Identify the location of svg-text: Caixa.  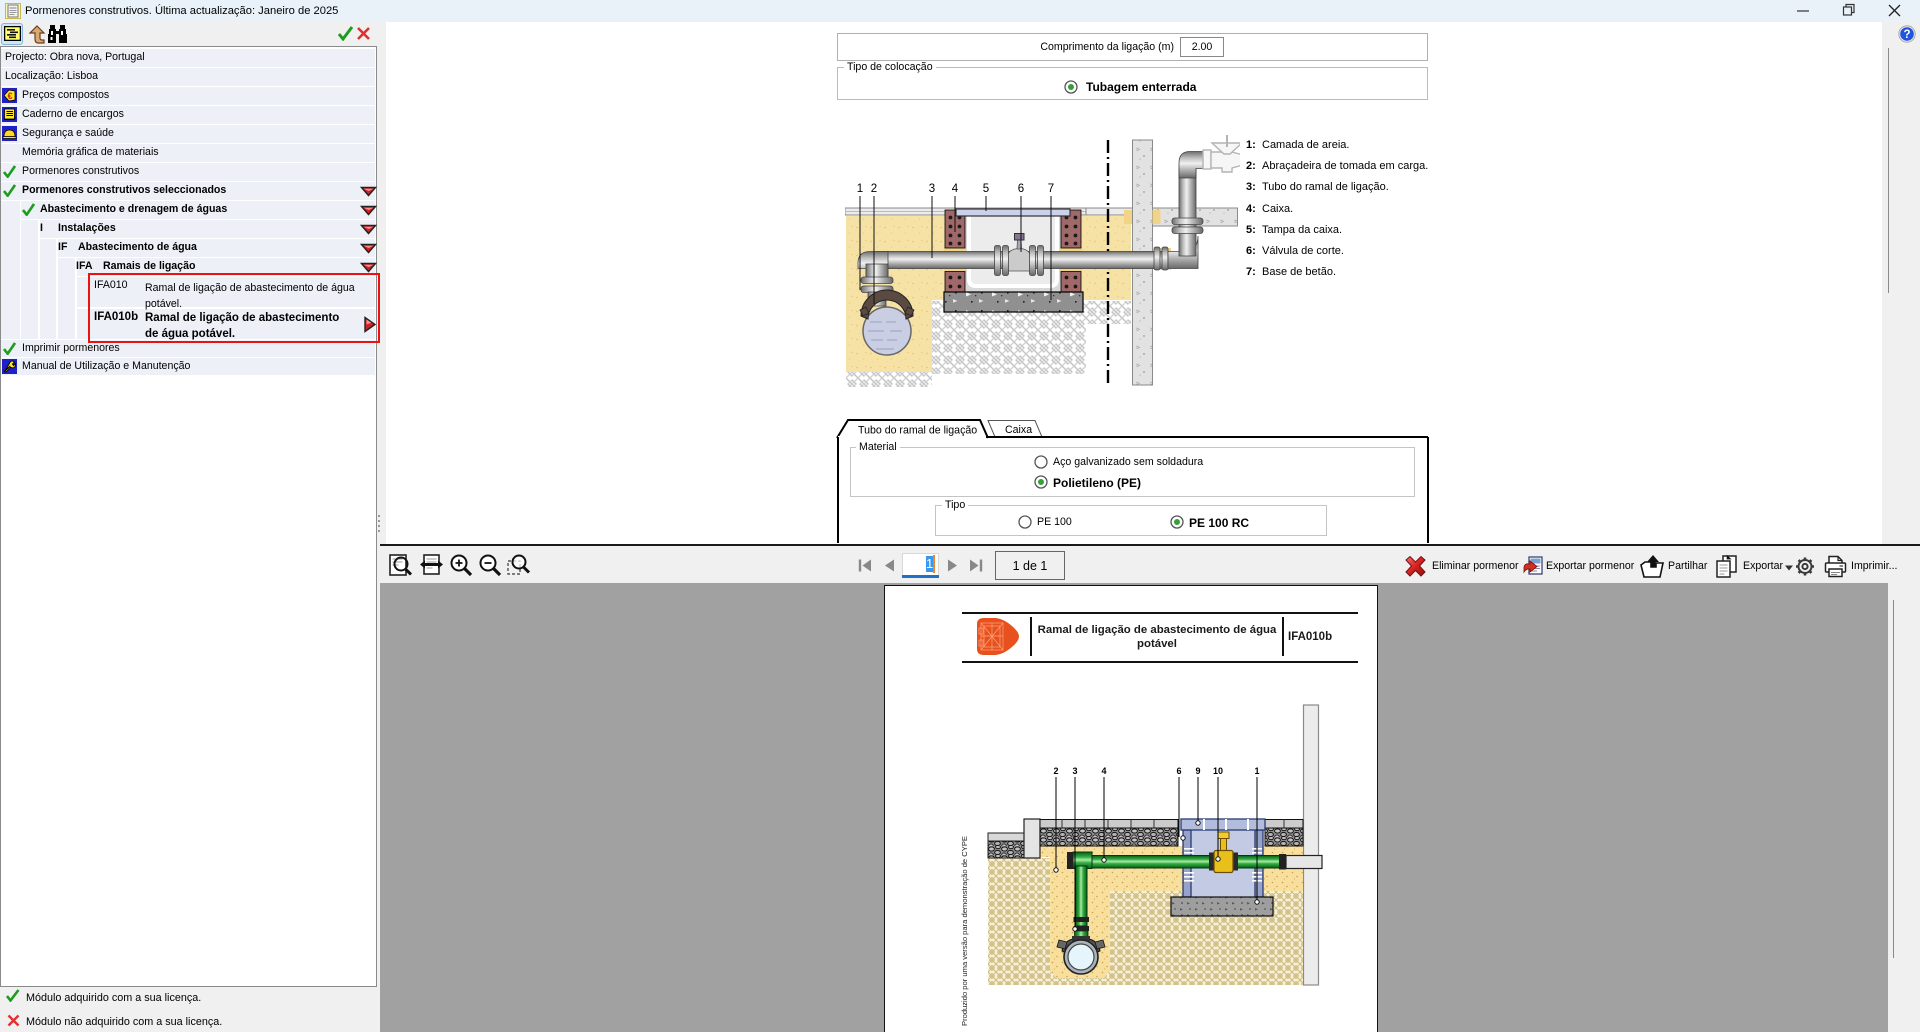
(1018, 430).